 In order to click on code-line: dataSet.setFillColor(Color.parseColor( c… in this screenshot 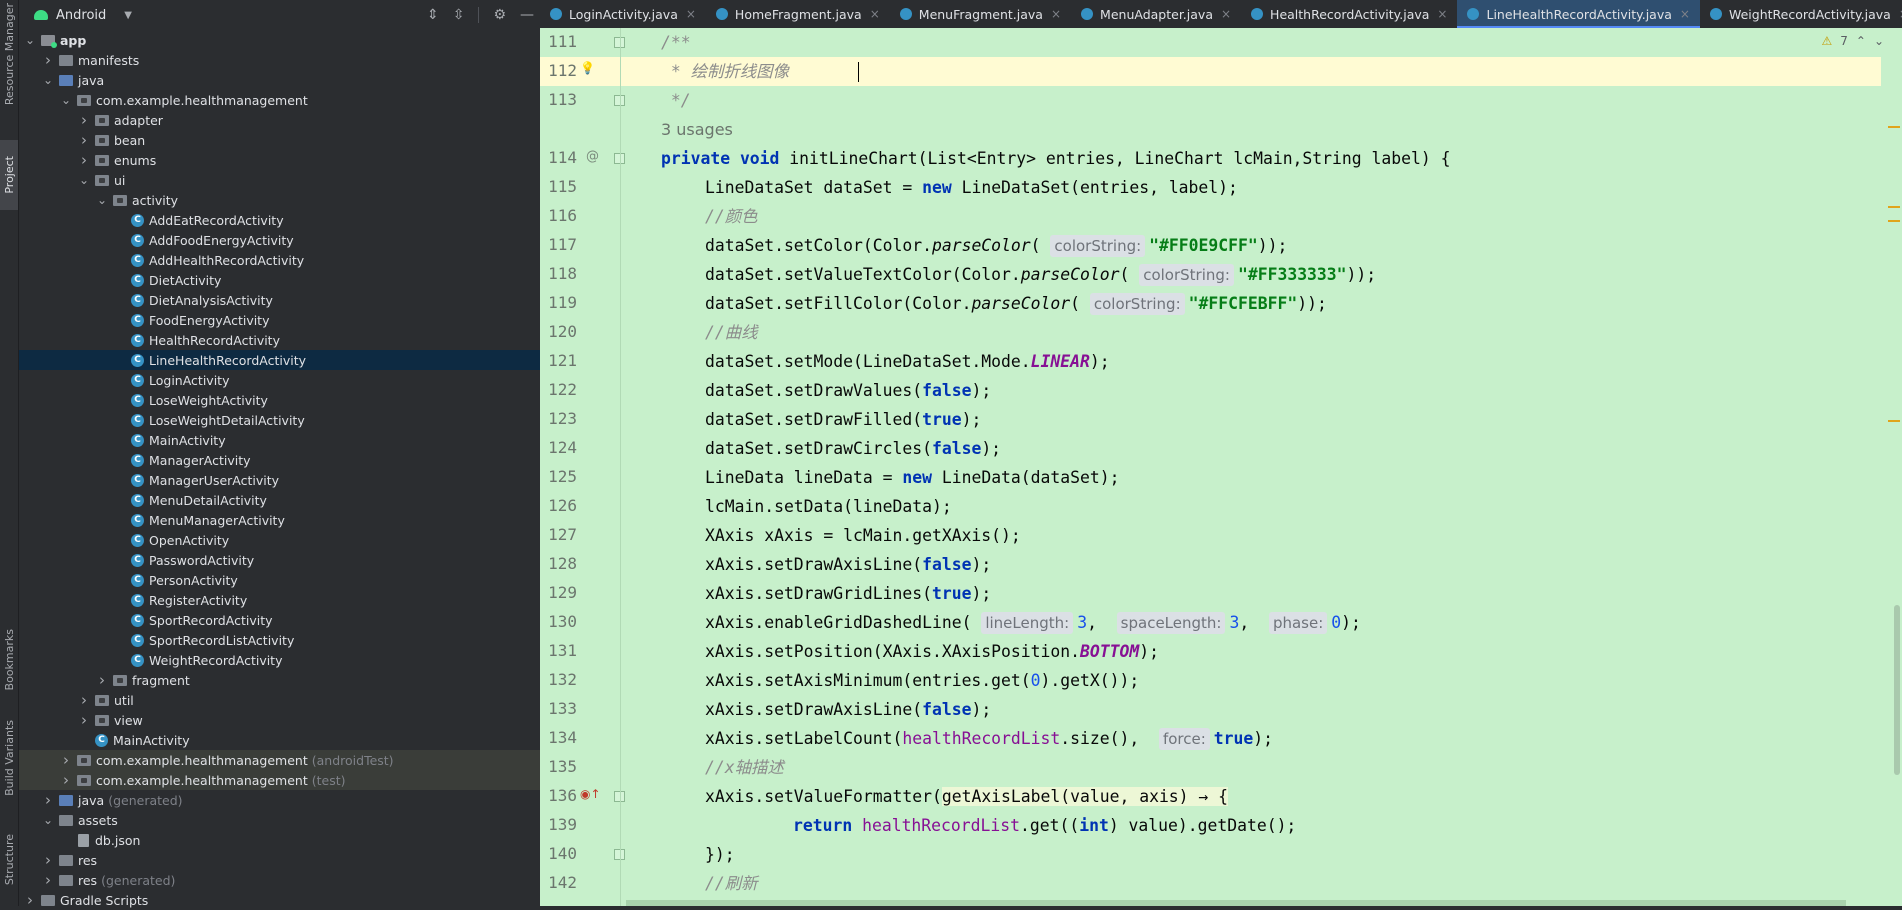, I will do `click(1251, 303)`.